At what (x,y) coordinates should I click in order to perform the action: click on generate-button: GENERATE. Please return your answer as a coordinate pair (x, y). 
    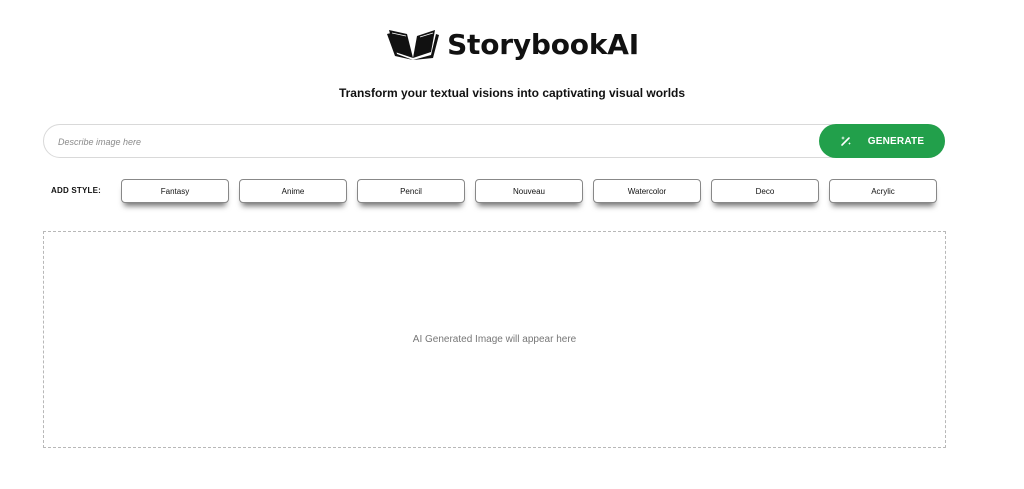
    Looking at the image, I should click on (882, 141).